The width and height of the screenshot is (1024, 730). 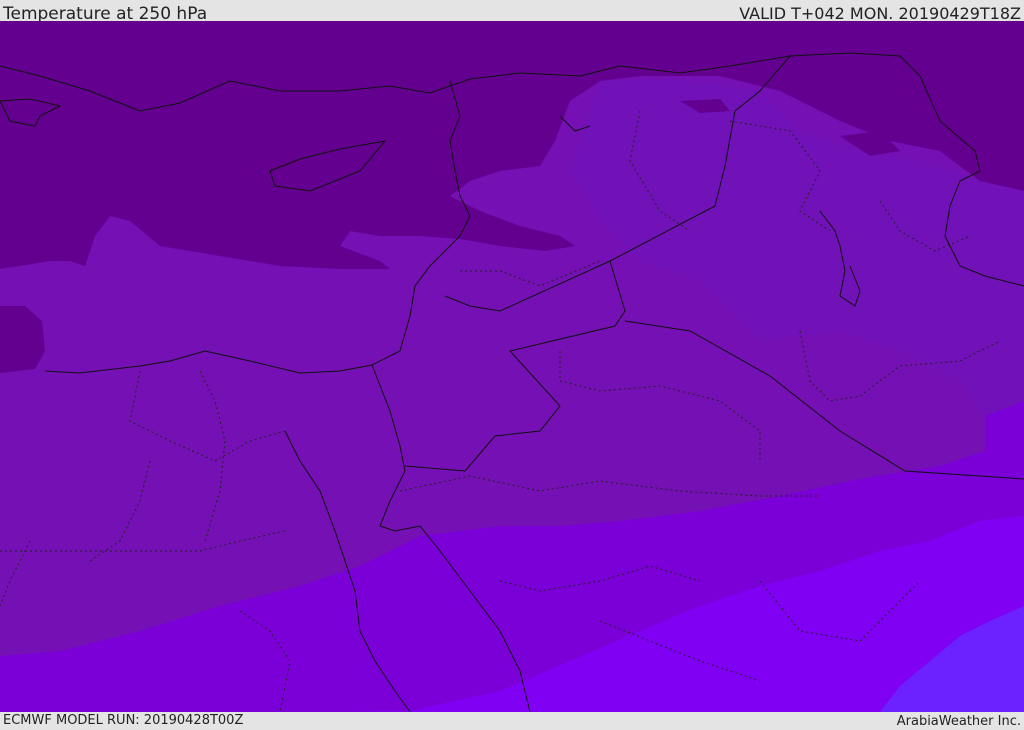 What do you see at coordinates (958, 721) in the screenshot?
I see `credit-text: ArabiaWeather Inc.` at bounding box center [958, 721].